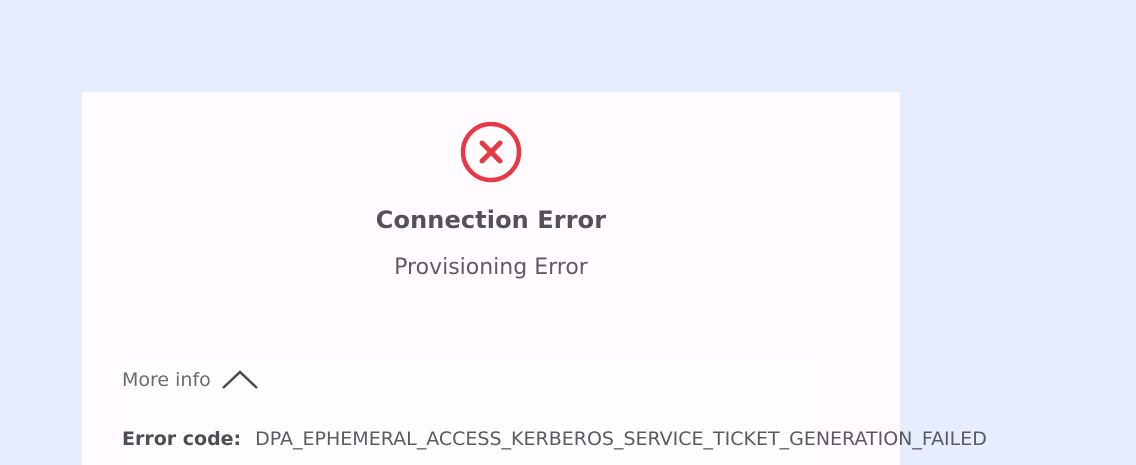 The width and height of the screenshot is (1136, 465). I want to click on error-code-label: Error code:, so click(182, 439).